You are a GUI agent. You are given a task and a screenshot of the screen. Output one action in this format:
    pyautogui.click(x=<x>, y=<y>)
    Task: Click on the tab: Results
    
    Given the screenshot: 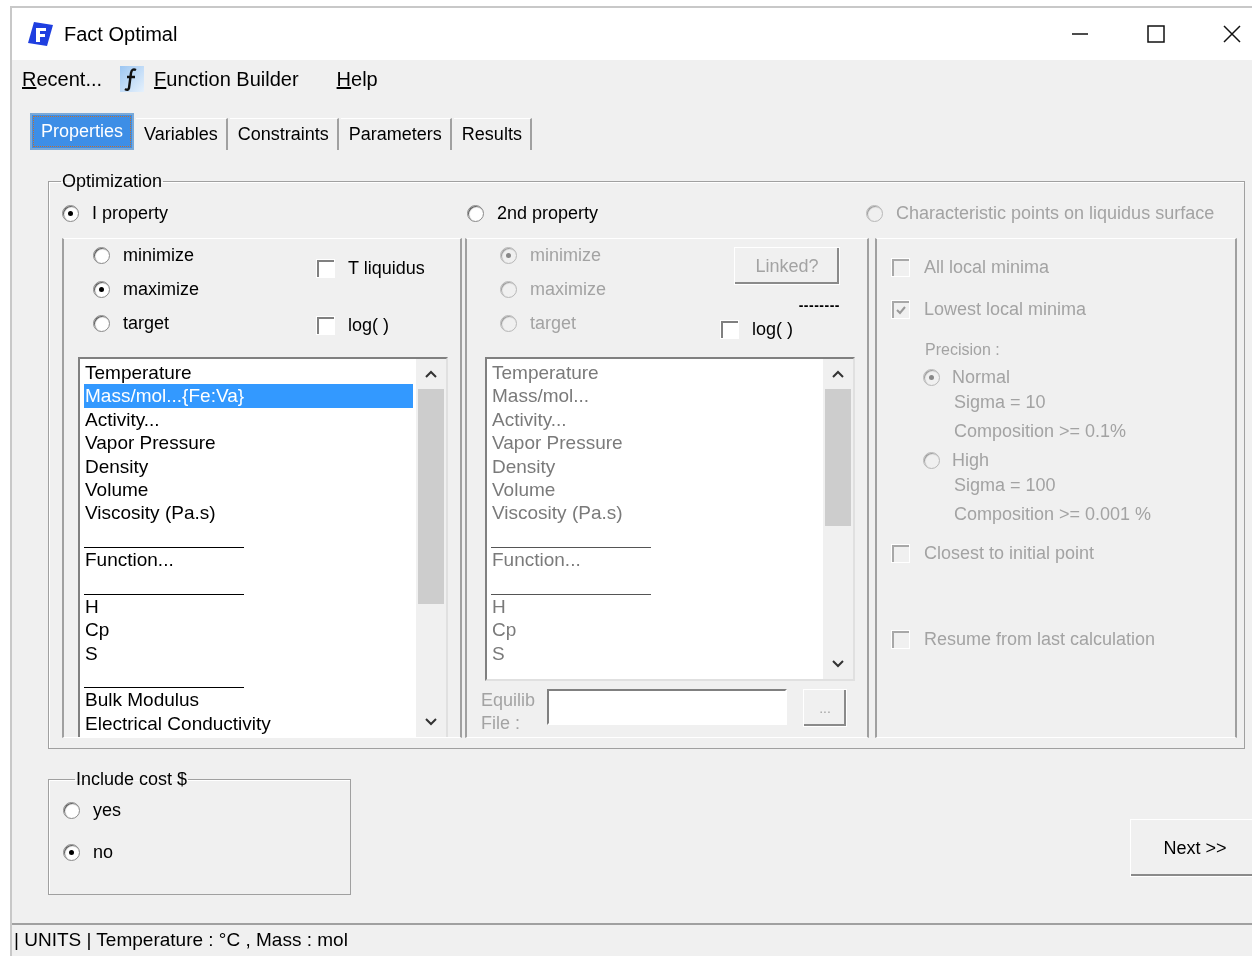 What is the action you would take?
    pyautogui.click(x=492, y=134)
    